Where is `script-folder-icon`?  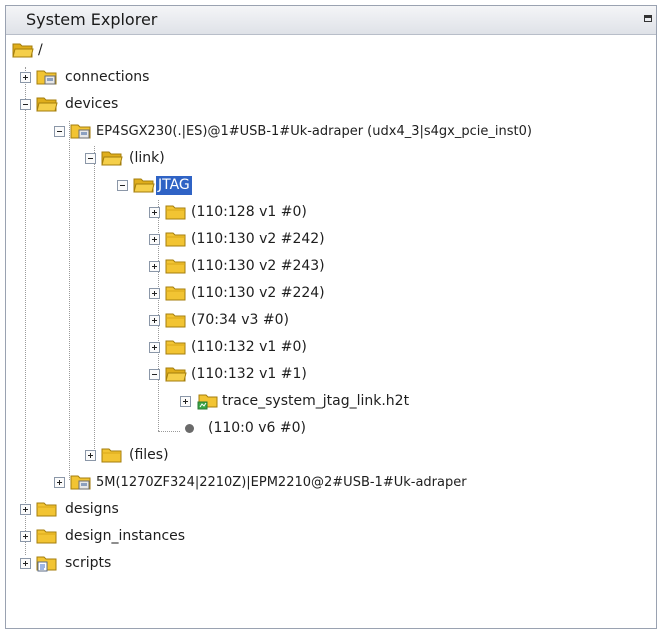 script-folder-icon is located at coordinates (47, 563).